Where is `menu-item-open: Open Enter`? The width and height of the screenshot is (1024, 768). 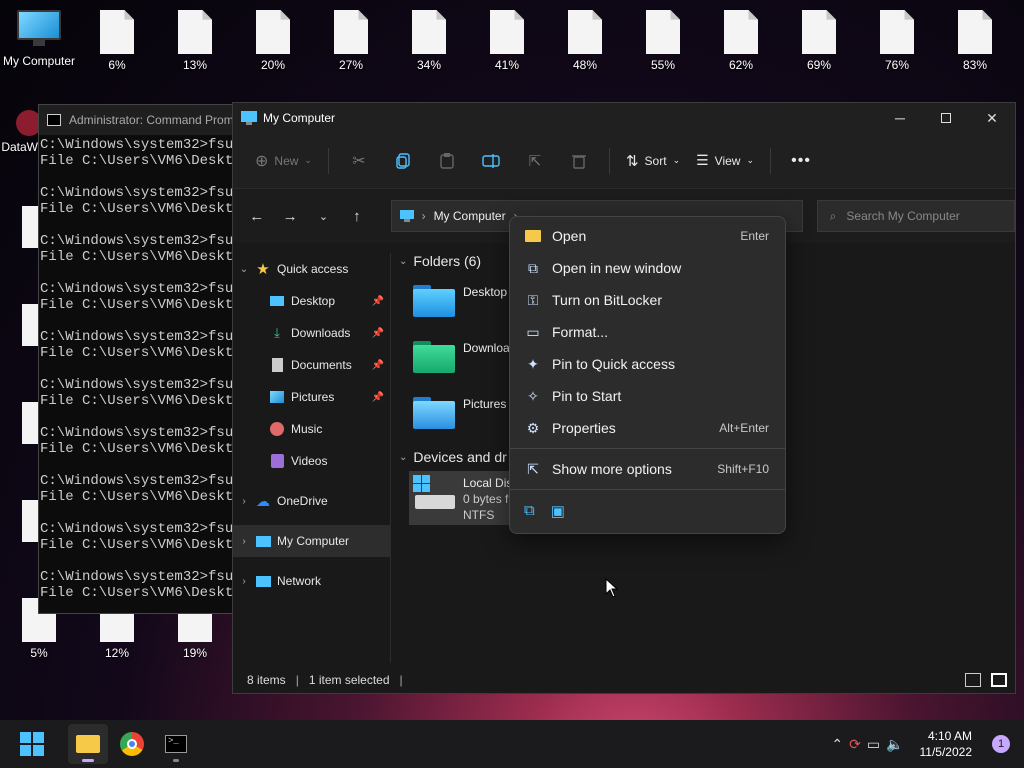 menu-item-open: Open Enter is located at coordinates (647, 236).